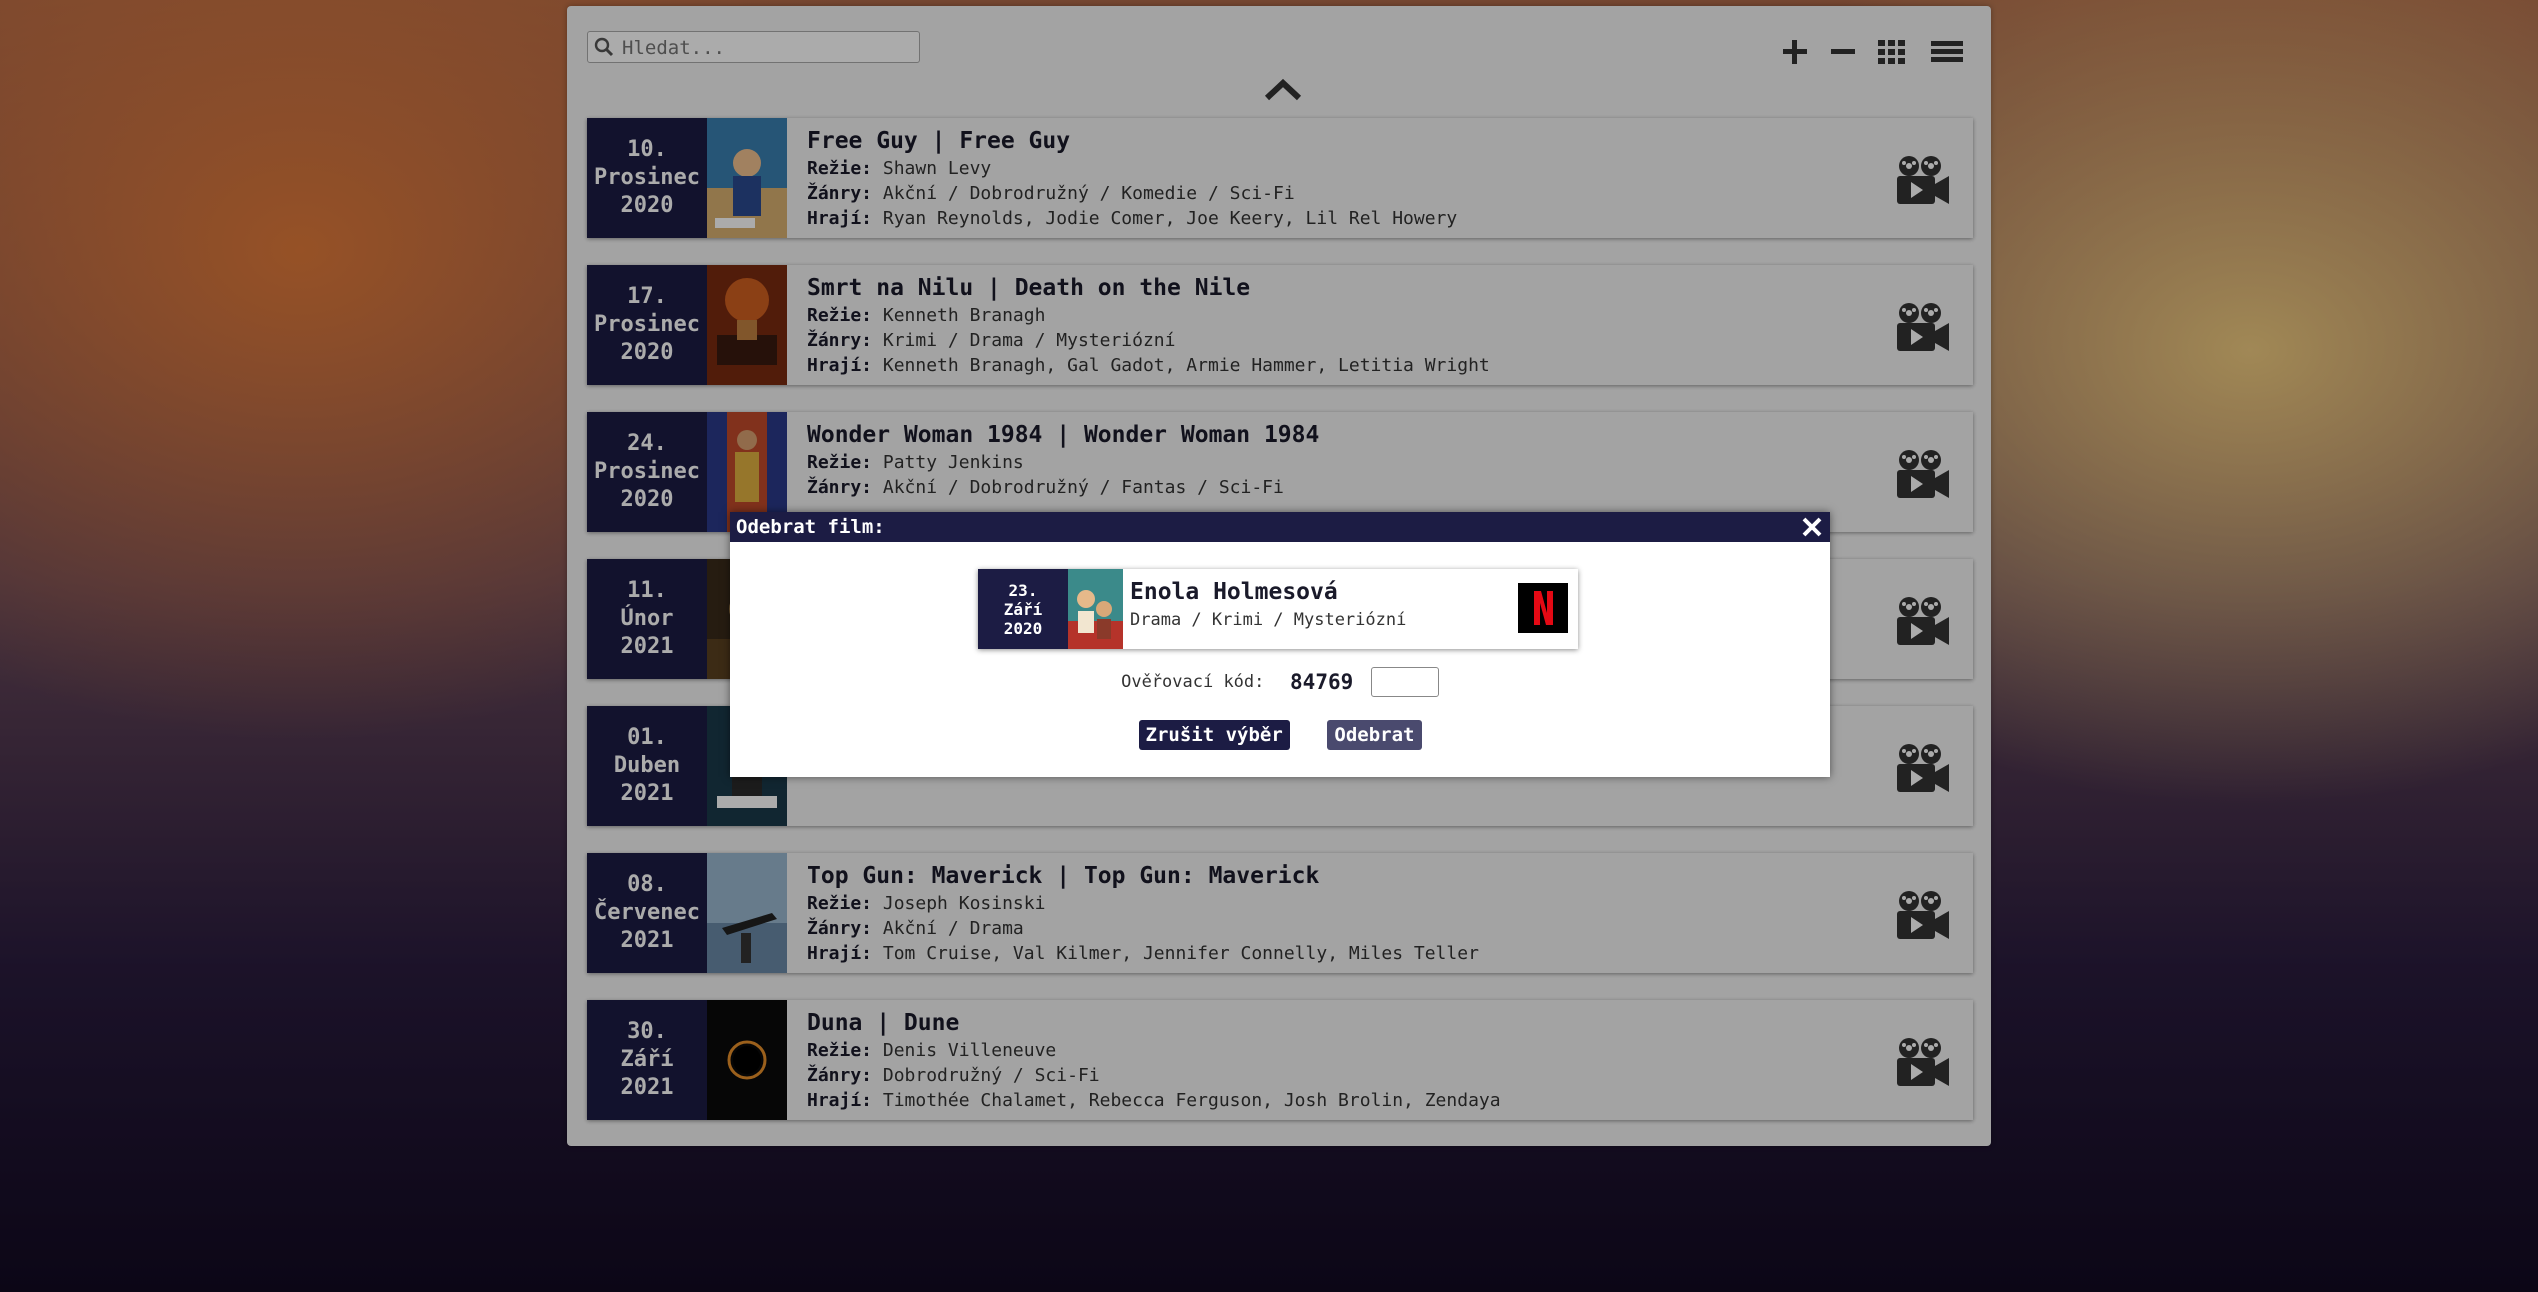 This screenshot has width=2538, height=1292. What do you see at coordinates (1374, 735) in the screenshot?
I see `remove-button: Odebrat` at bounding box center [1374, 735].